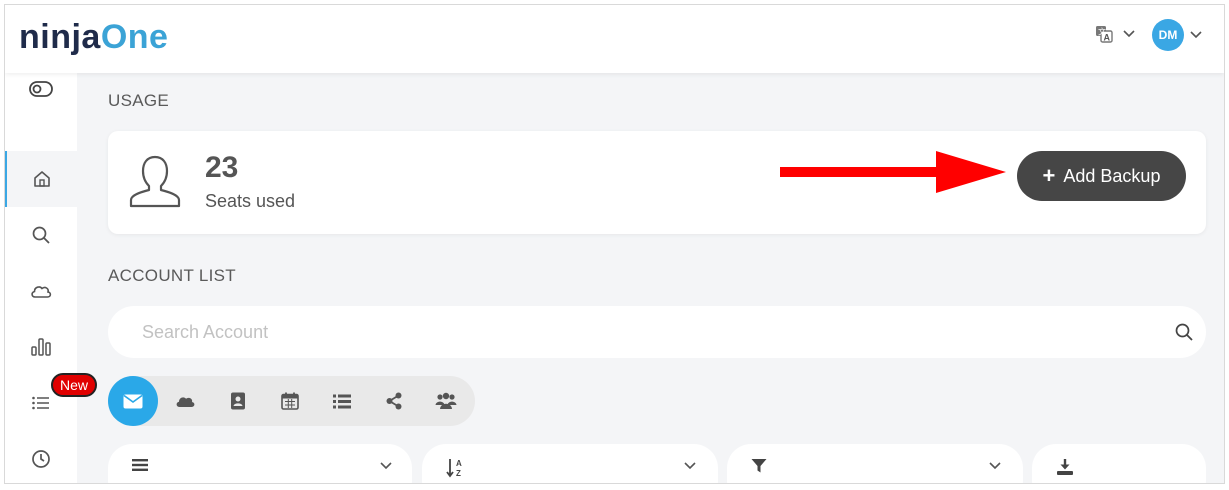 The height and width of the screenshot is (490, 1229). I want to click on sort-az-icon: AZ, so click(454, 468).